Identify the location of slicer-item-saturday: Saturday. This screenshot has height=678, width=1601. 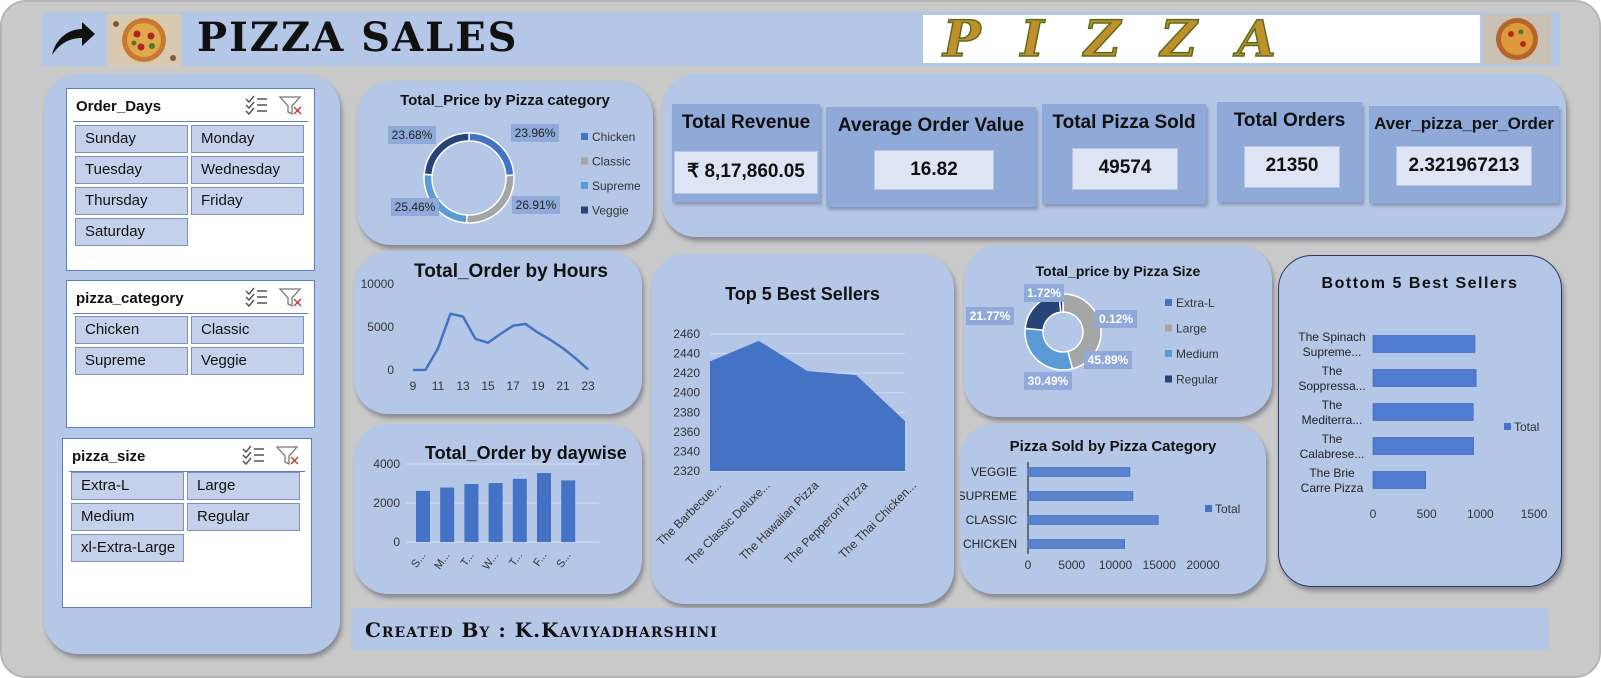
(131, 232).